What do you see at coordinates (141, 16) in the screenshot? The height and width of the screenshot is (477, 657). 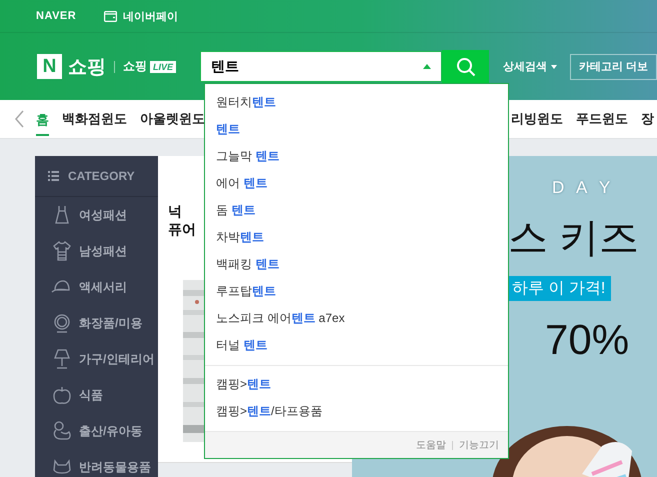 I see `naver-pay-link: 네이버페이` at bounding box center [141, 16].